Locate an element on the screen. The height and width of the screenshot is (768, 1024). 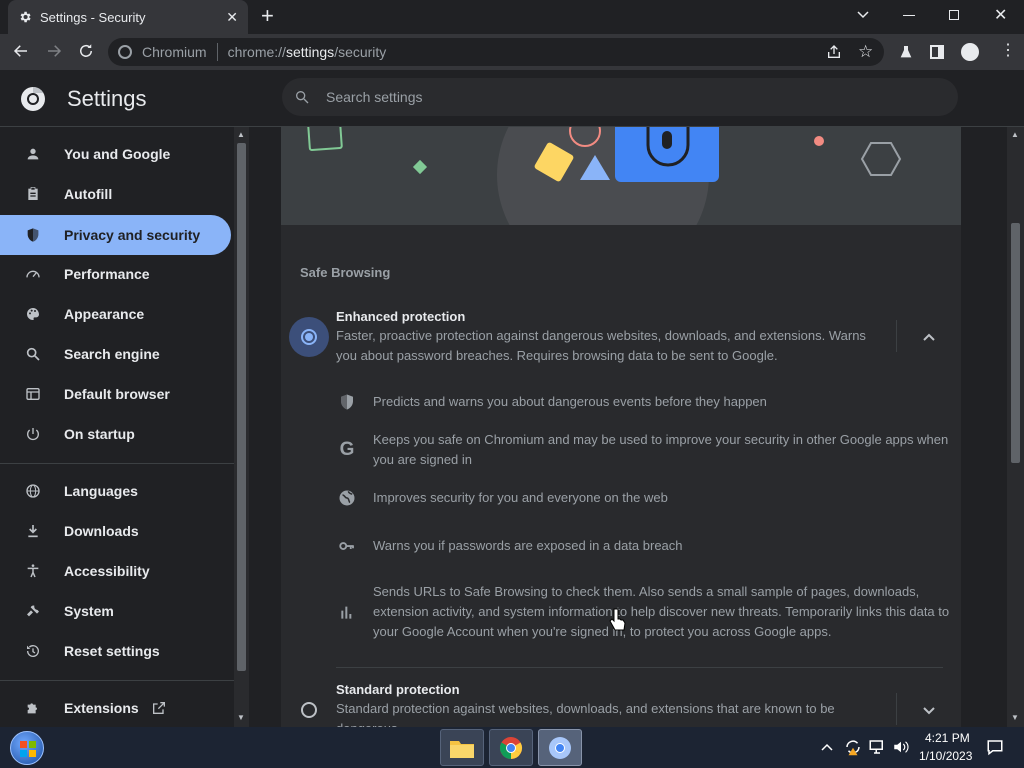
notification-icon is located at coordinates (995, 749).